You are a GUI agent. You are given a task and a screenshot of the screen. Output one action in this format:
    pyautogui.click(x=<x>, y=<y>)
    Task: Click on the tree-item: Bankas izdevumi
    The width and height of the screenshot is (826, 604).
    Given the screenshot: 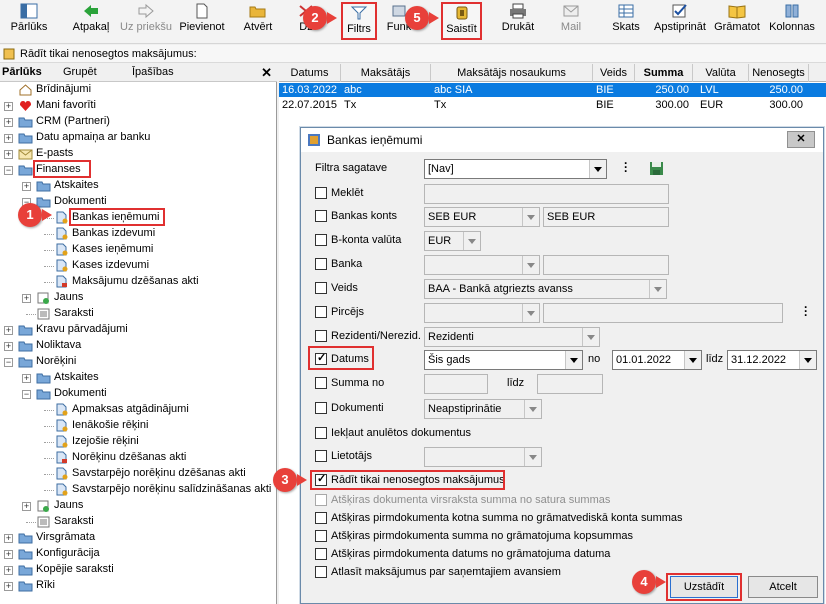 What is the action you would take?
    pyautogui.click(x=138, y=234)
    